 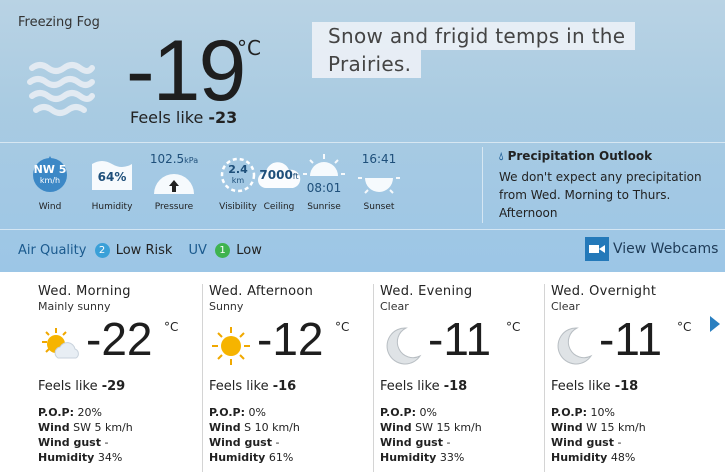 I want to click on sunset-icon, so click(x=379, y=185).